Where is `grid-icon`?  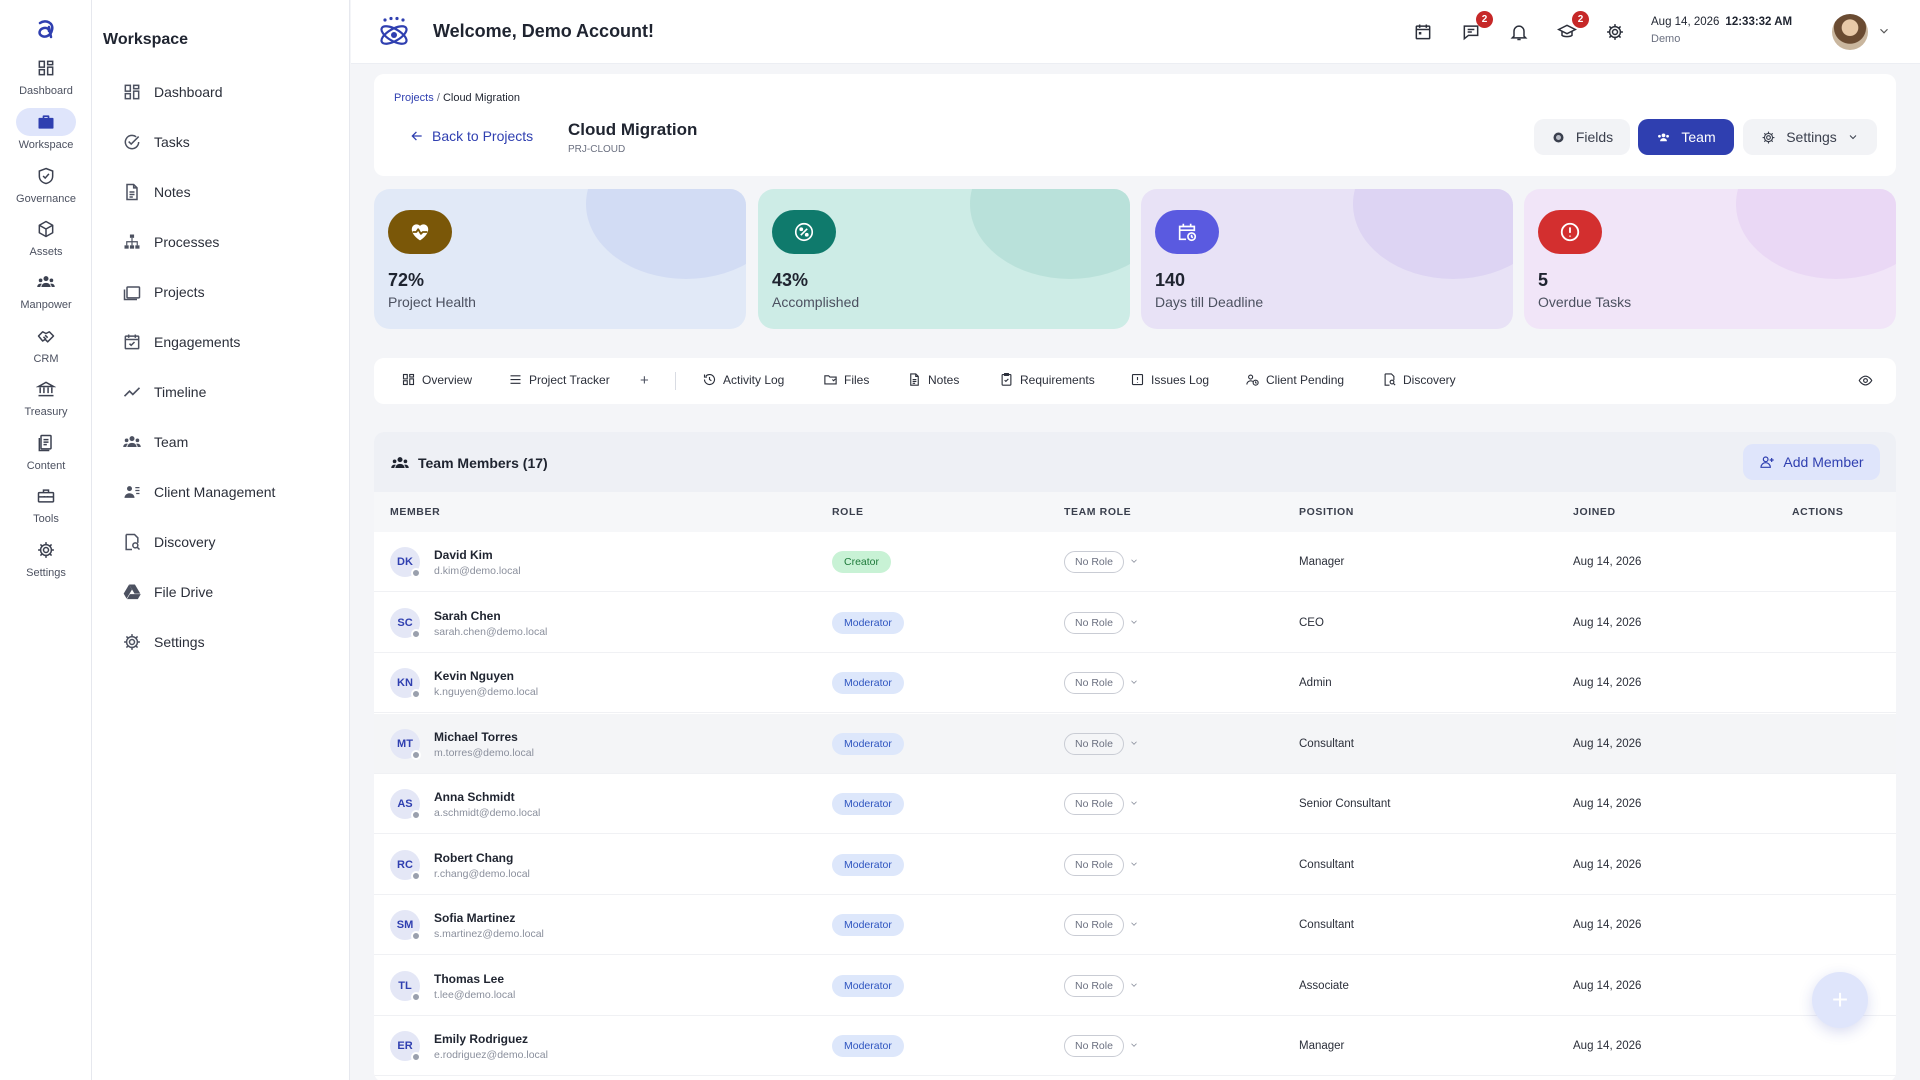
grid-icon is located at coordinates (132, 92).